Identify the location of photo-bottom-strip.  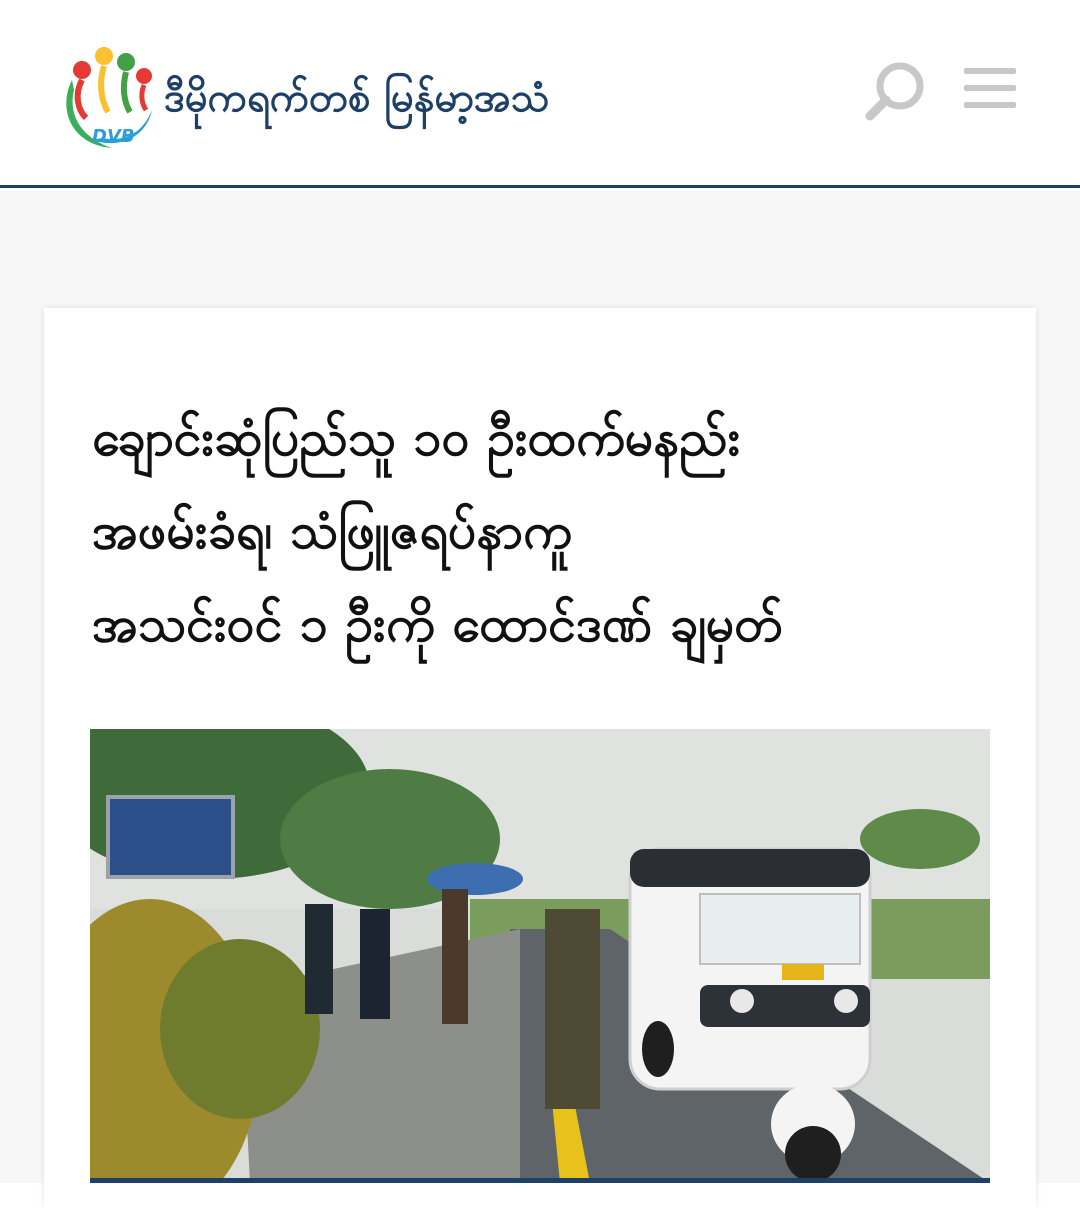
(540, 1180).